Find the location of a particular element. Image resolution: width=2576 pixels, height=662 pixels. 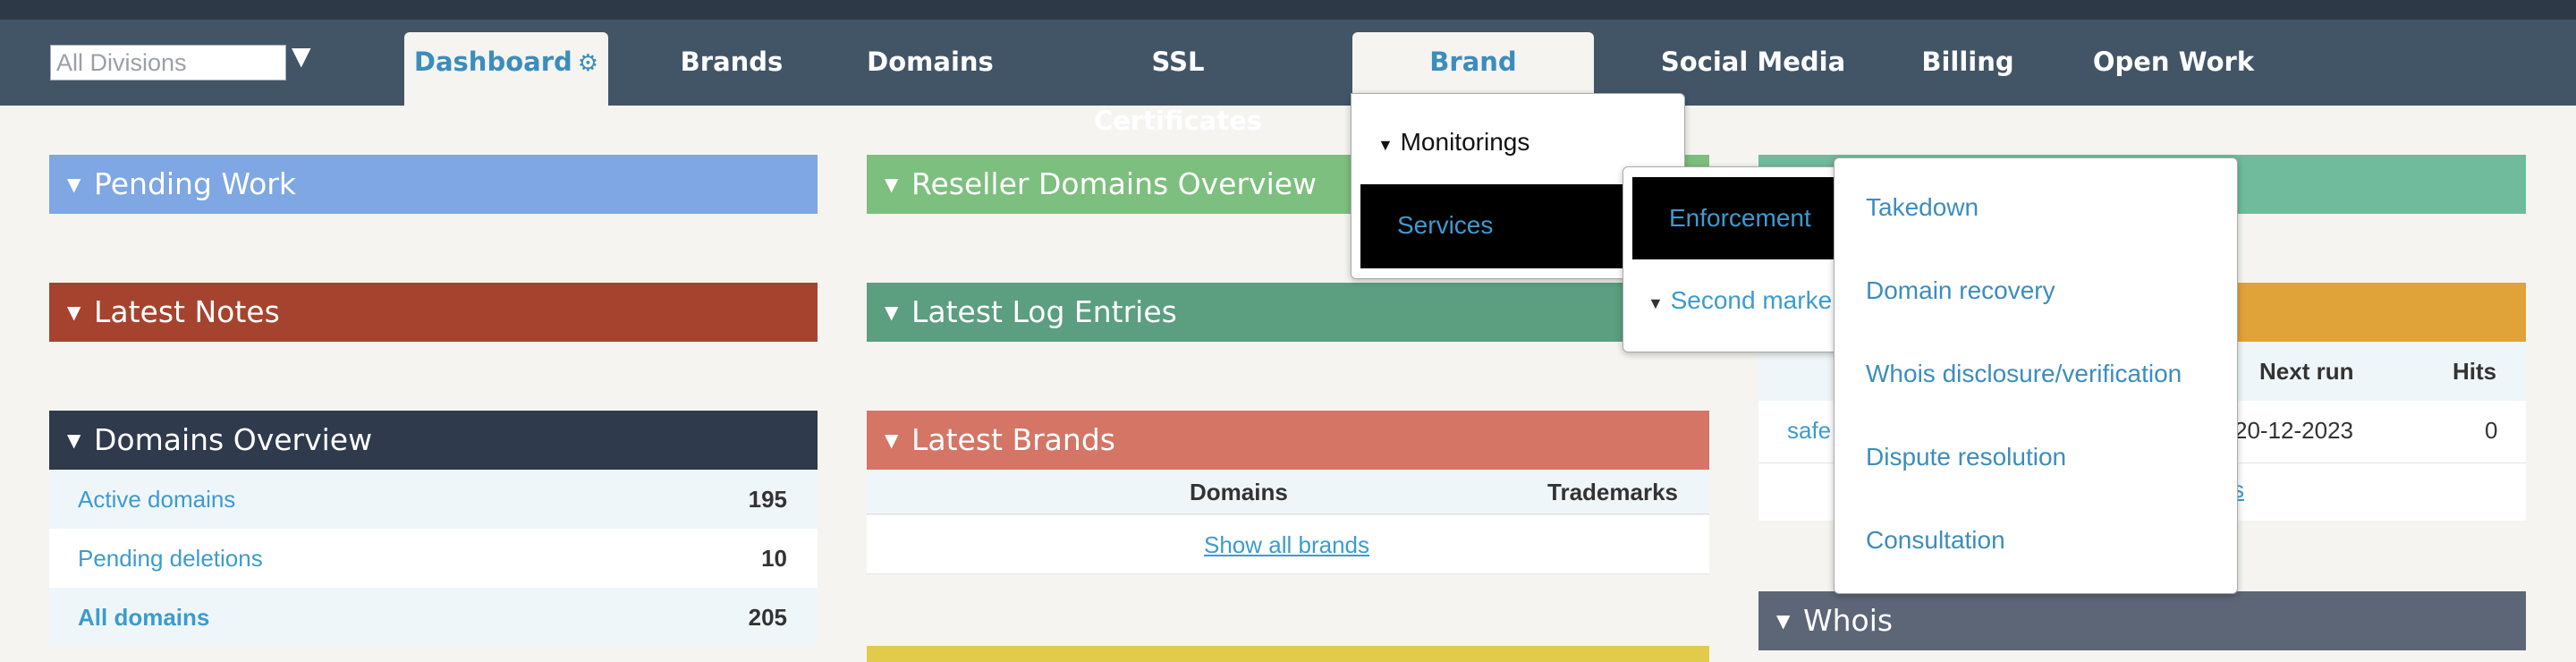

nav-dashboard: Dashboard ⚙ is located at coordinates (506, 69).